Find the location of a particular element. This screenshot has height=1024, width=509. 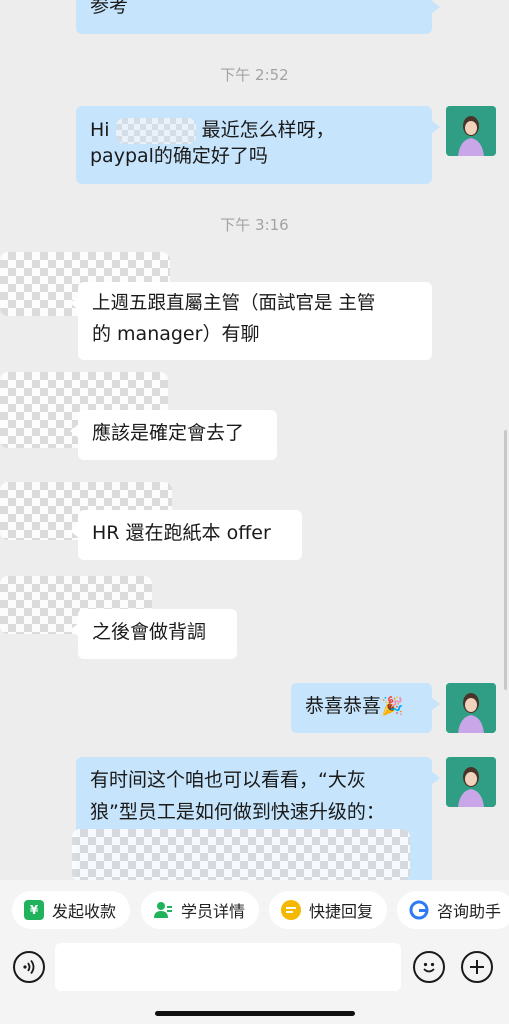

message-bubble-self: 有时间这个咱也可以看看，“大灰 狼”型员工是如何做到快速升级的： is located at coordinates (256, 818).